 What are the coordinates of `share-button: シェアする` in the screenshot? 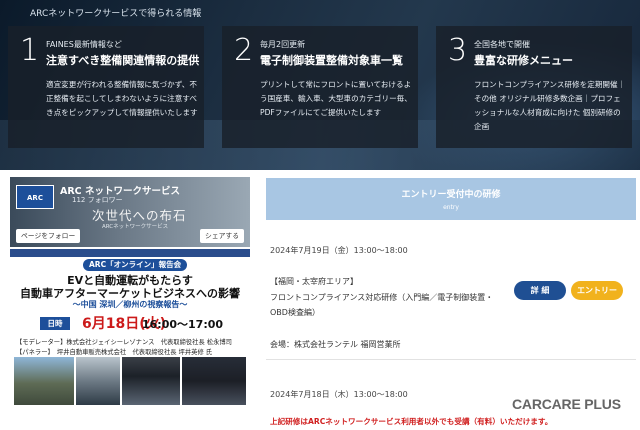 It's located at (222, 236).